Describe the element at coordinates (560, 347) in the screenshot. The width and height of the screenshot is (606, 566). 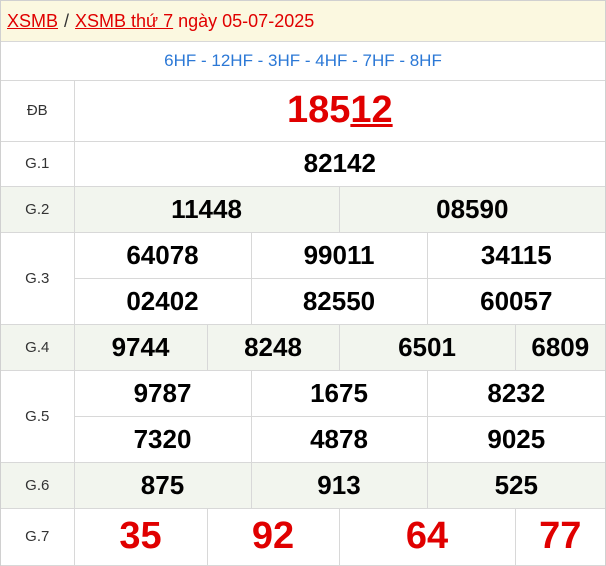
I see `g4-number-4: 6809` at that location.